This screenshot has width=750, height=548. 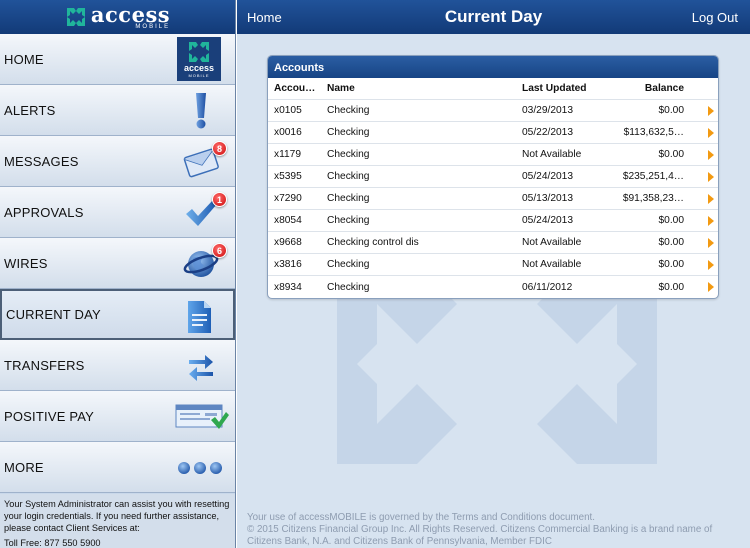 I want to click on accounts-title: Accounts, so click(x=493, y=67).